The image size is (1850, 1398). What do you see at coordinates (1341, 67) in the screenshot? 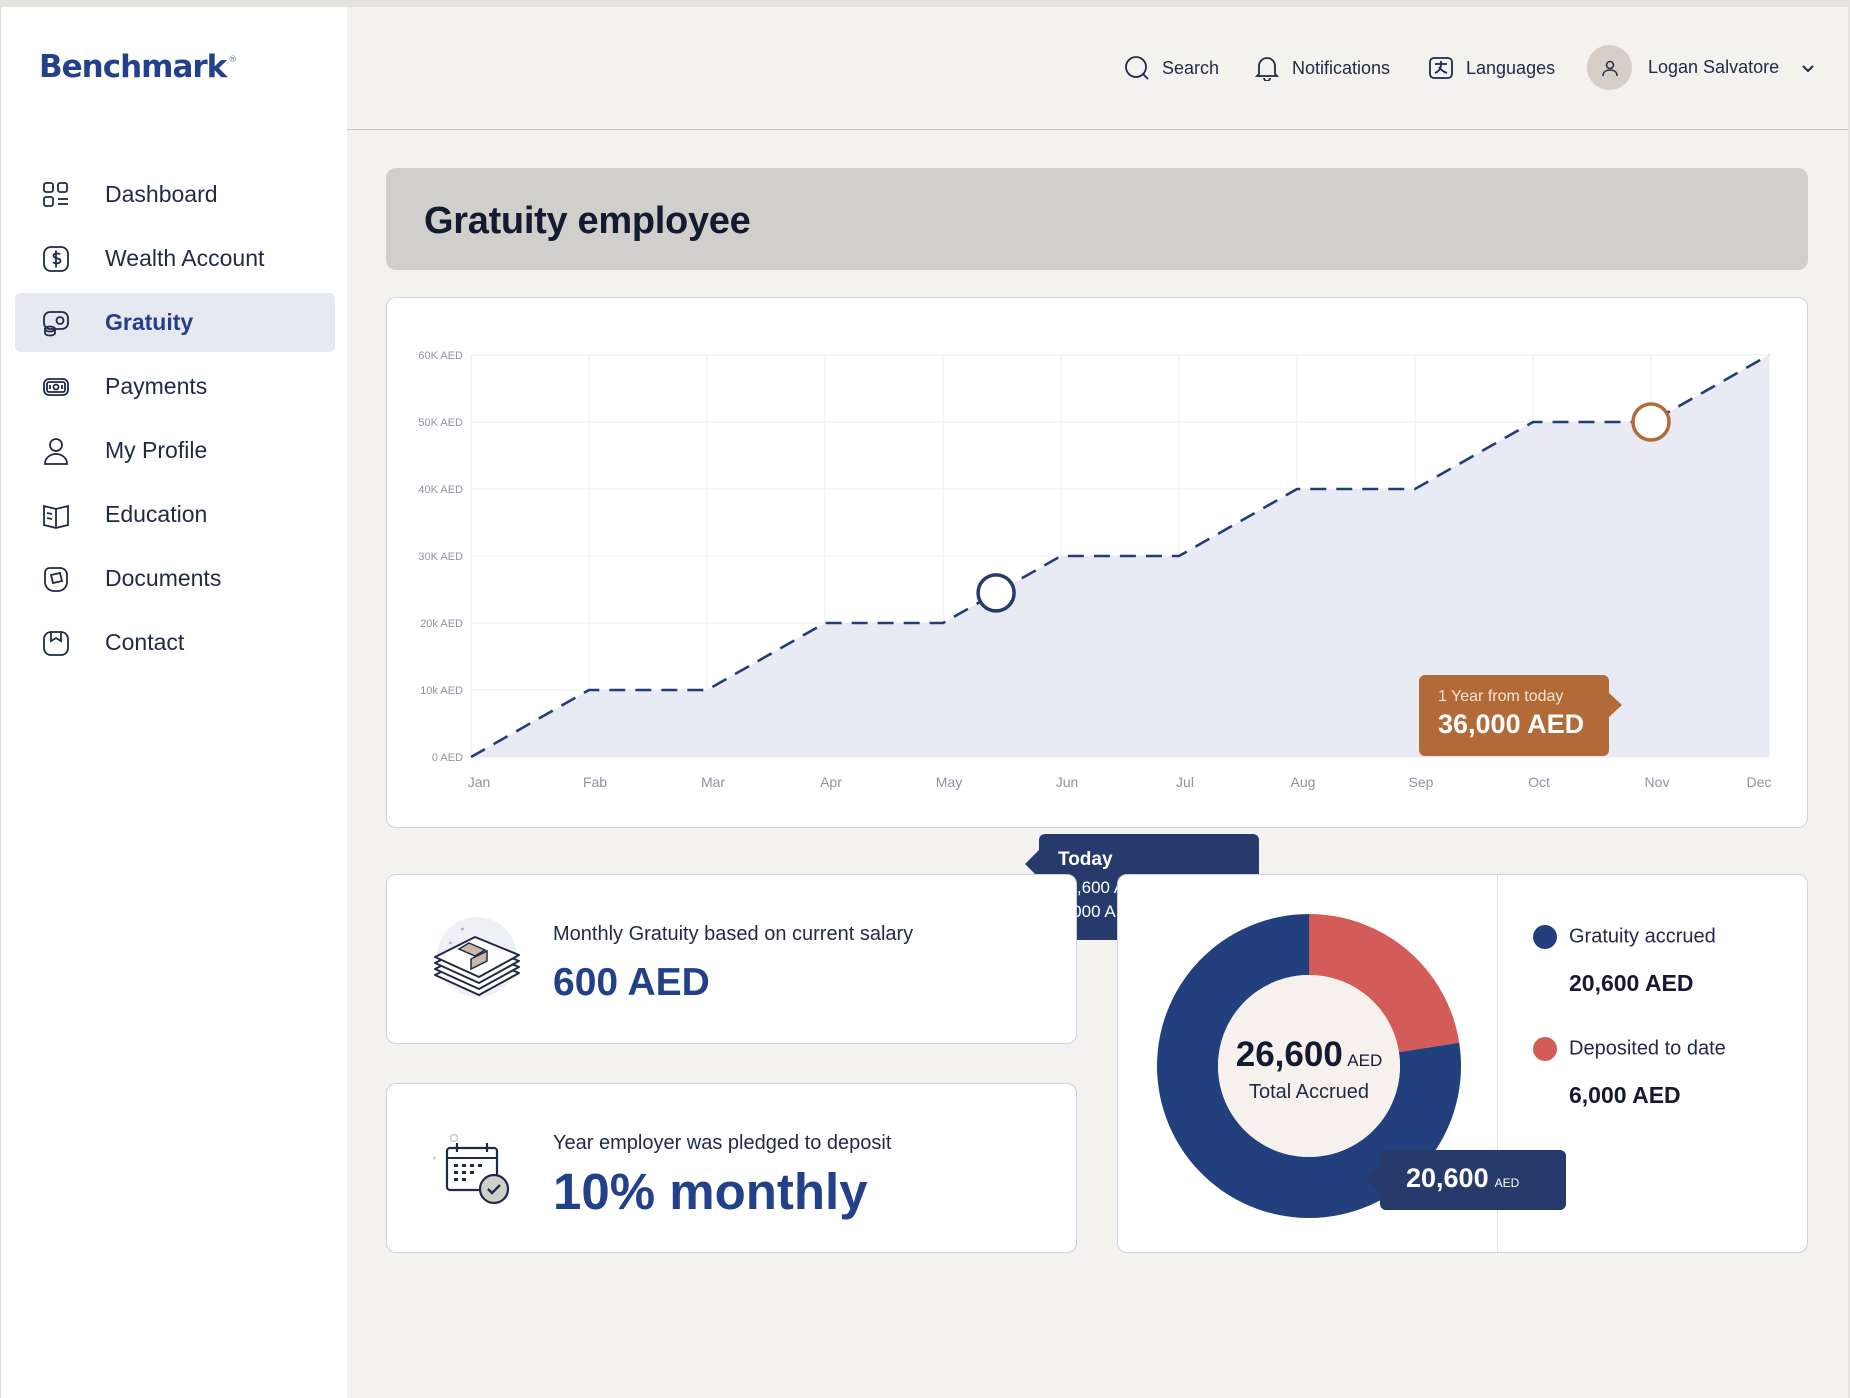
I see `notifications-label: Notifications` at bounding box center [1341, 67].